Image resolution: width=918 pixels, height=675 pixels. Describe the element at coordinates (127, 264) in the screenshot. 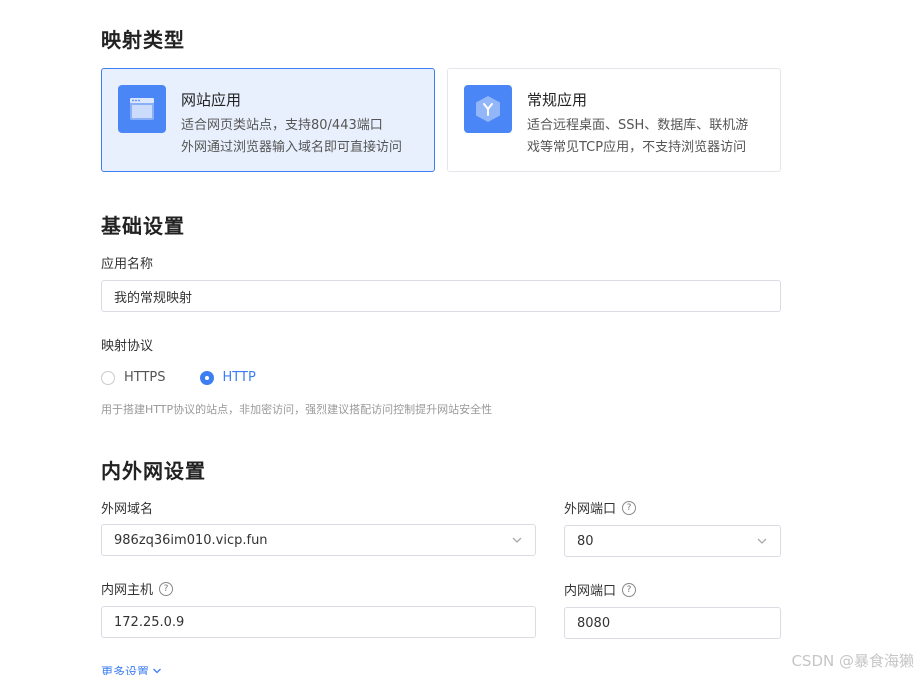

I see `app-name-label: 应用名称` at that location.